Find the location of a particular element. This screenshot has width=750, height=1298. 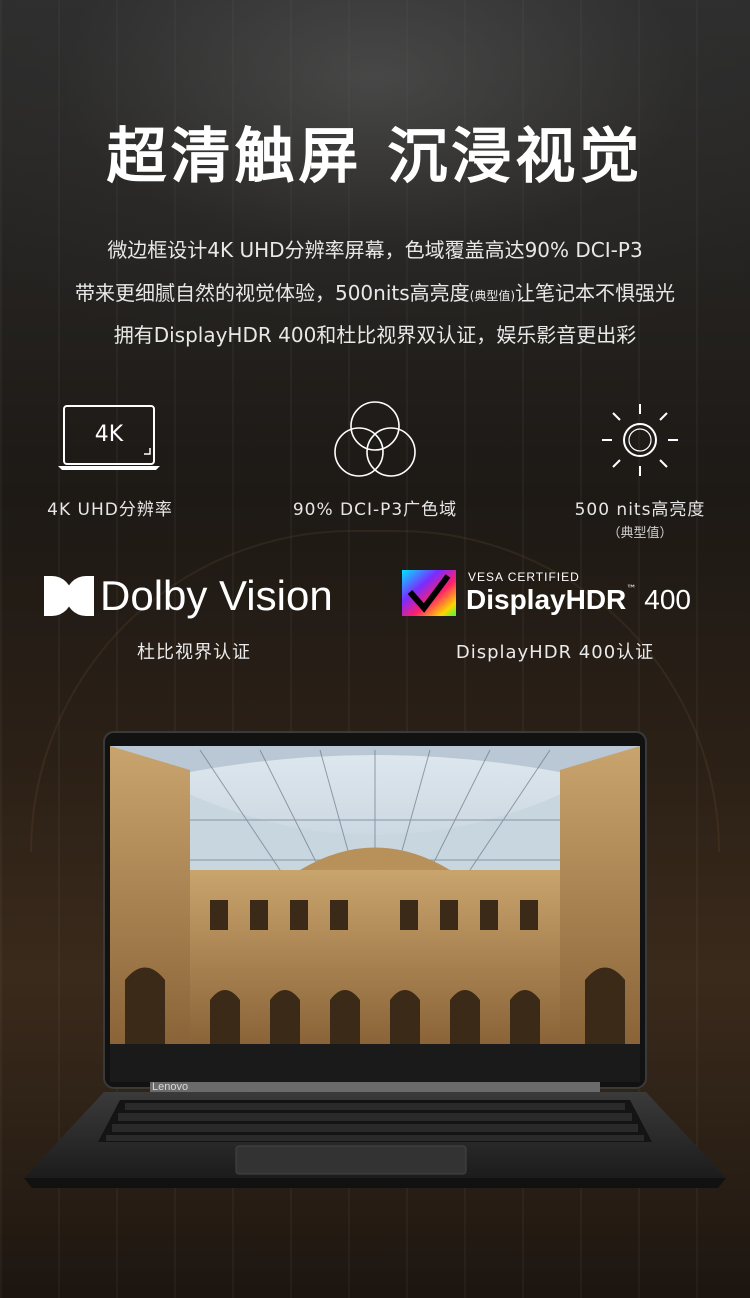

feature-4k-label: 4K UHD分辨率 is located at coordinates (110, 510).